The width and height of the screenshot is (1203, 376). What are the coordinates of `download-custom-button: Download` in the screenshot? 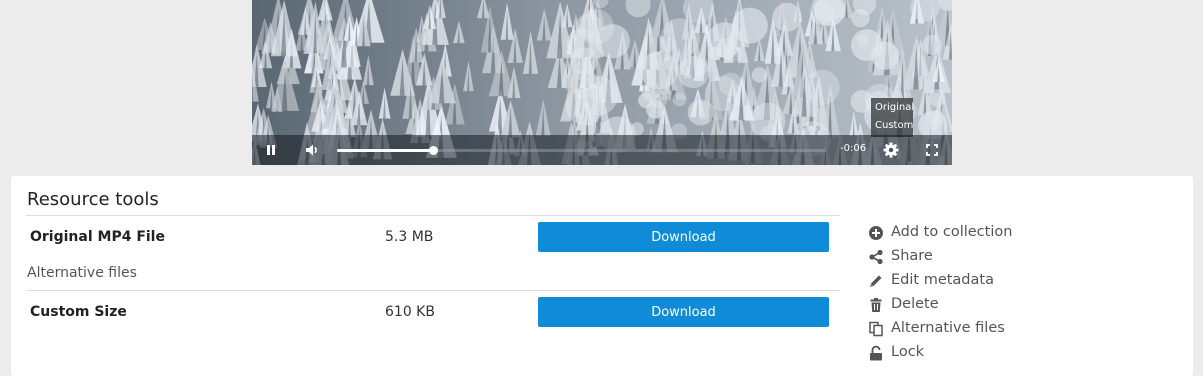 It's located at (683, 312).